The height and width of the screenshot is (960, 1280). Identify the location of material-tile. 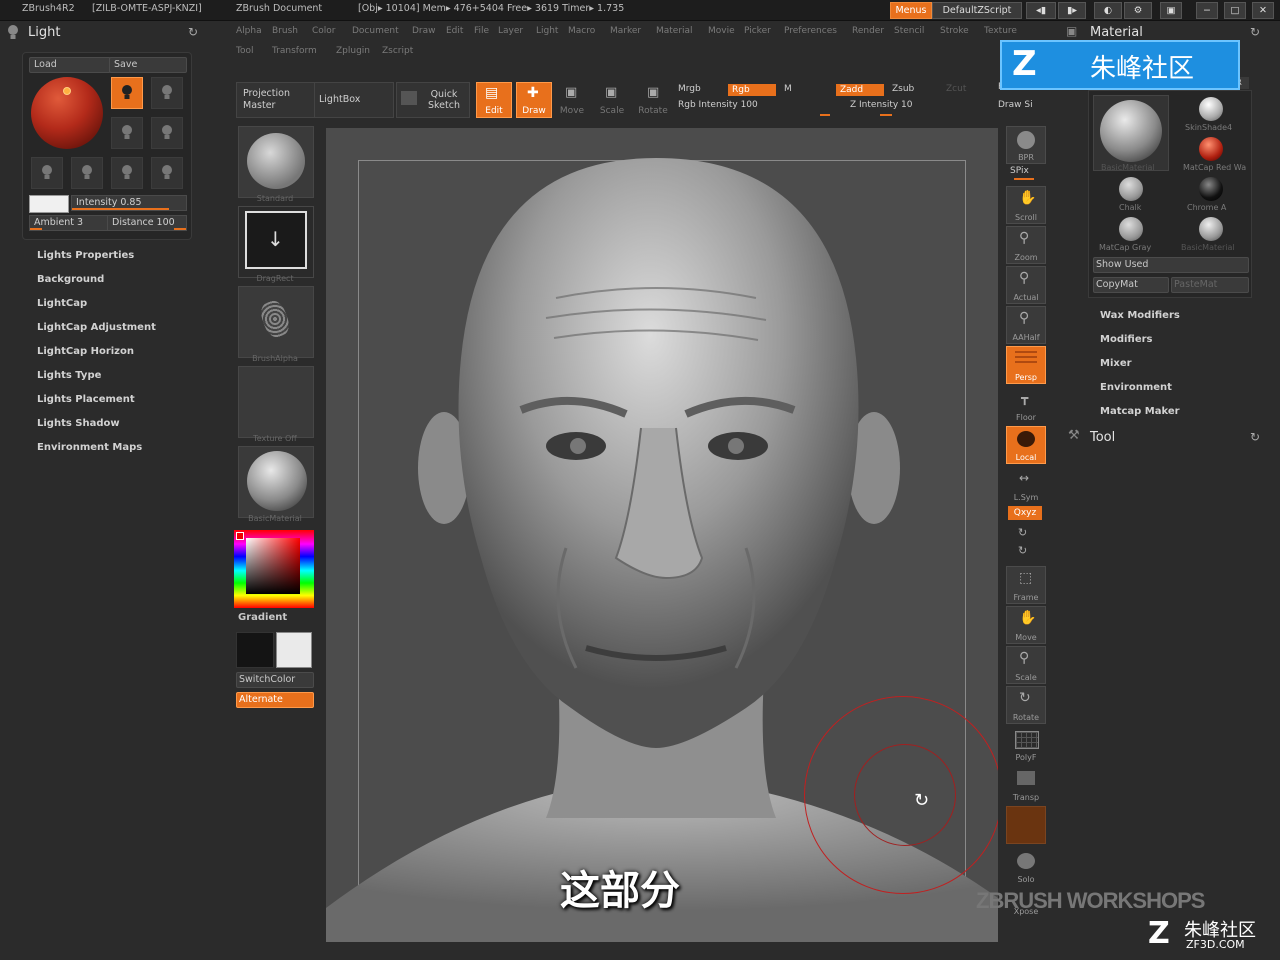
(276, 482).